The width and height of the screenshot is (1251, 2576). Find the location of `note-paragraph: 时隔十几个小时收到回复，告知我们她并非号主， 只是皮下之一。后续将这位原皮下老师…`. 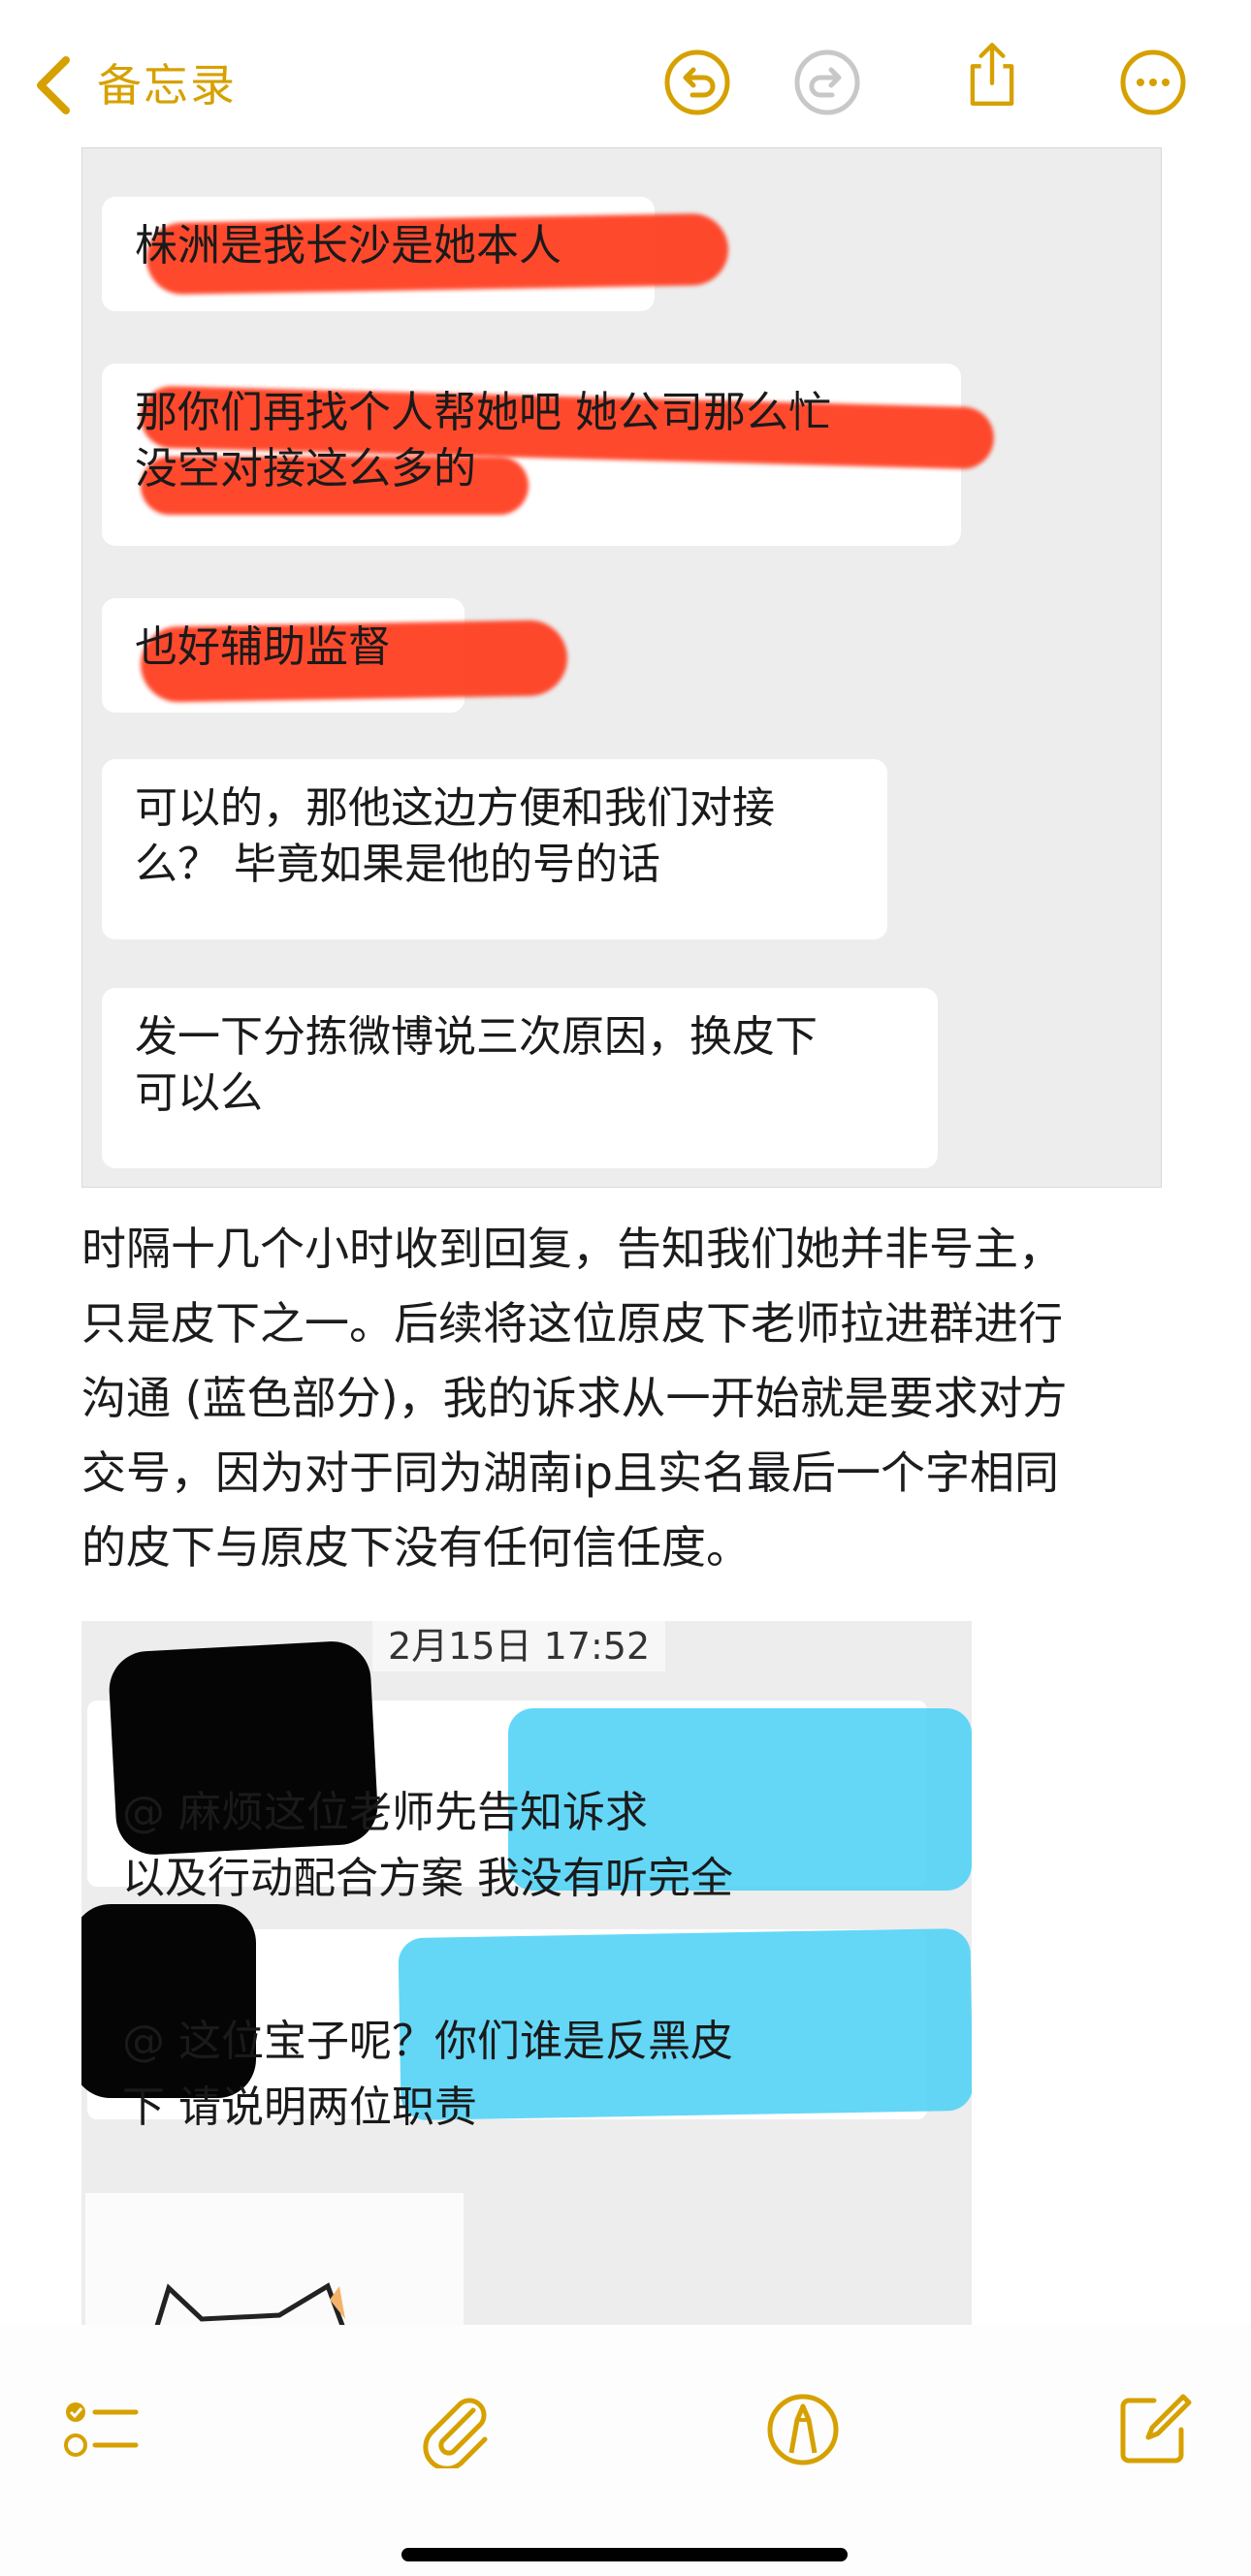

note-paragraph: 时隔十几个小时收到回复，告知我们她并非号主， 只是皮下之一。后续将这位原皮下老师… is located at coordinates (574, 1398).